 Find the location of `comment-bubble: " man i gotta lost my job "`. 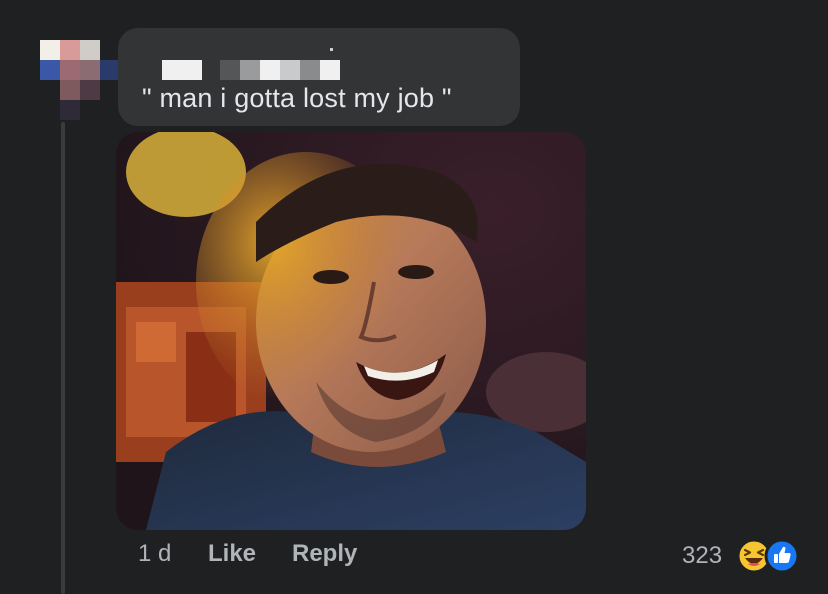

comment-bubble: " man i gotta lost my job " is located at coordinates (319, 77).